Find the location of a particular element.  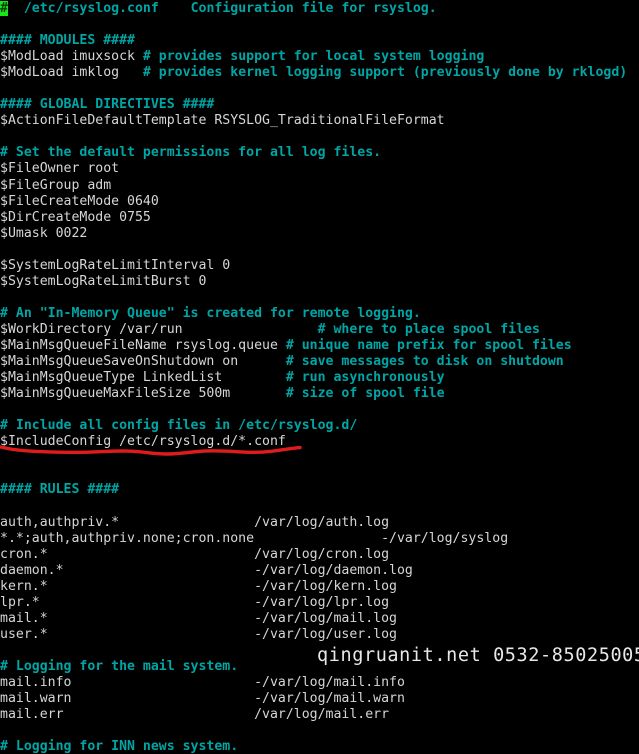

config-text: mail.err /var/log/mail.err is located at coordinates (195, 715).